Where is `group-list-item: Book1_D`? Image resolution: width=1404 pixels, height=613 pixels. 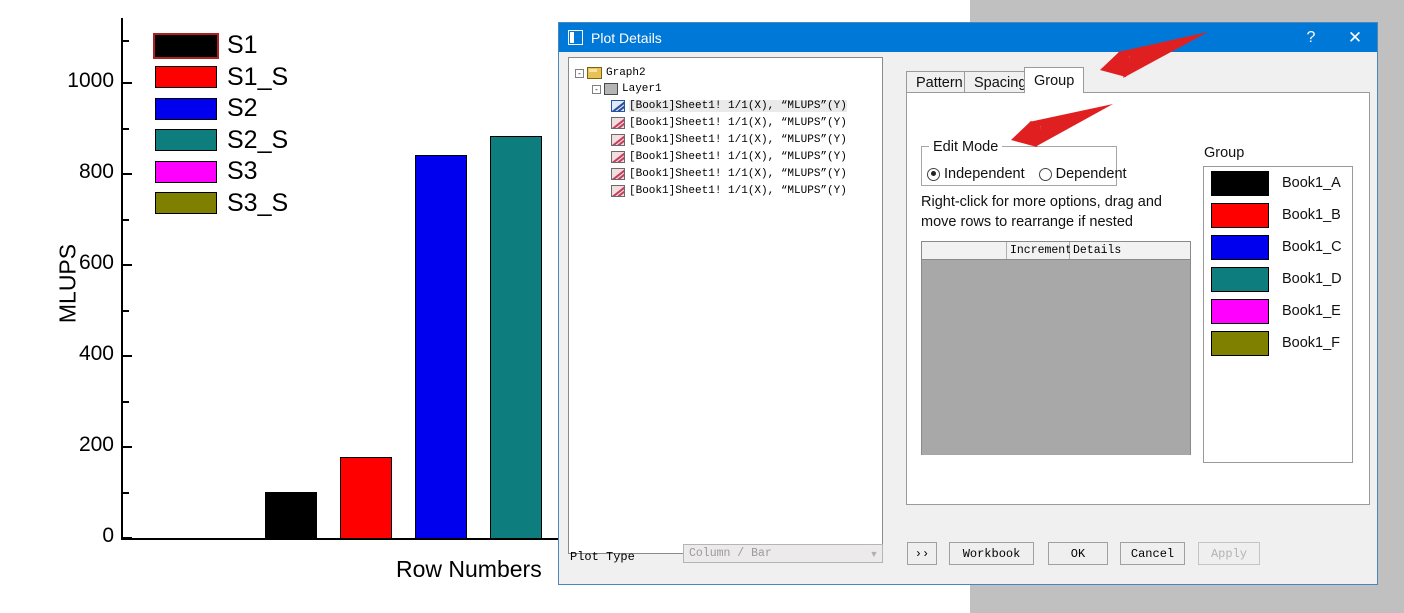
group-list-item: Book1_D is located at coordinates (1278, 279).